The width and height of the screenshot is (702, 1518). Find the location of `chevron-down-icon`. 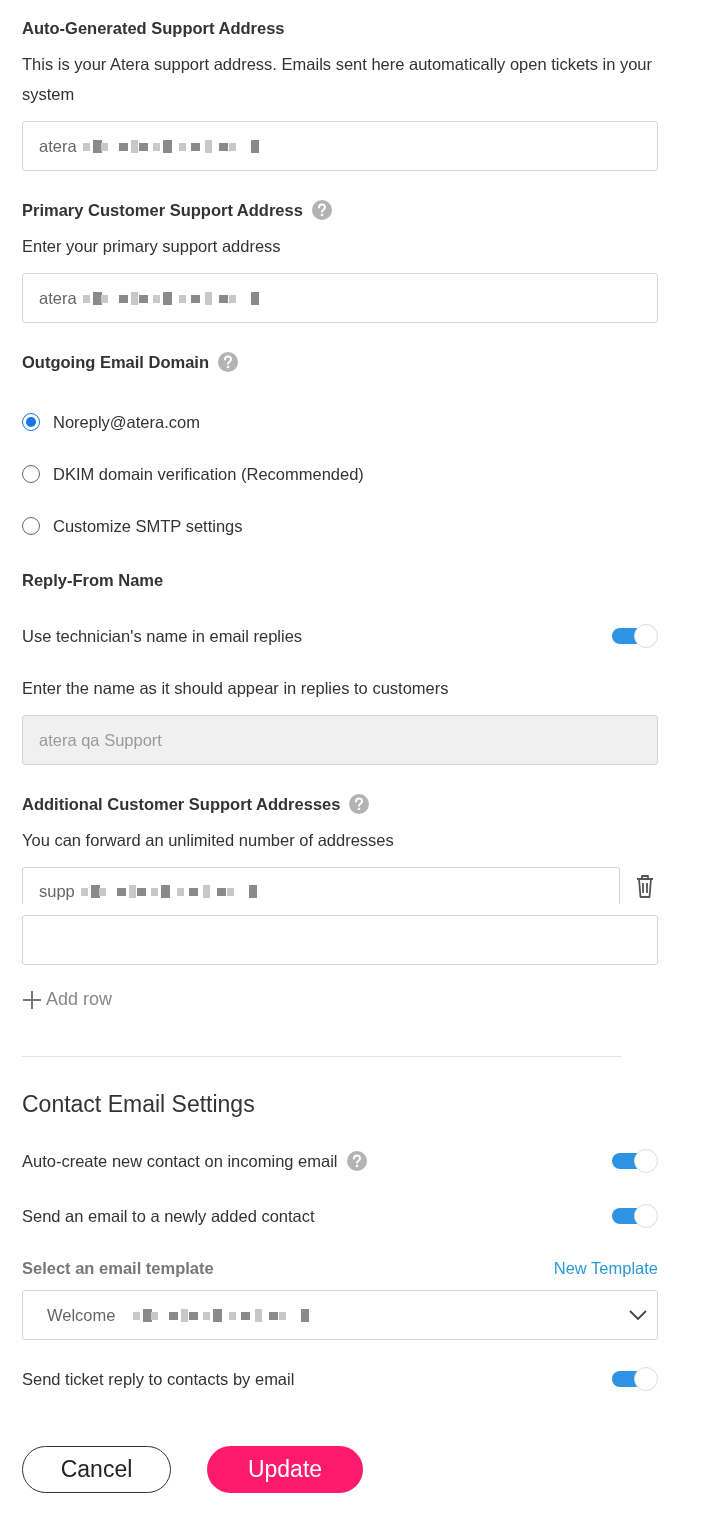

chevron-down-icon is located at coordinates (638, 1315).